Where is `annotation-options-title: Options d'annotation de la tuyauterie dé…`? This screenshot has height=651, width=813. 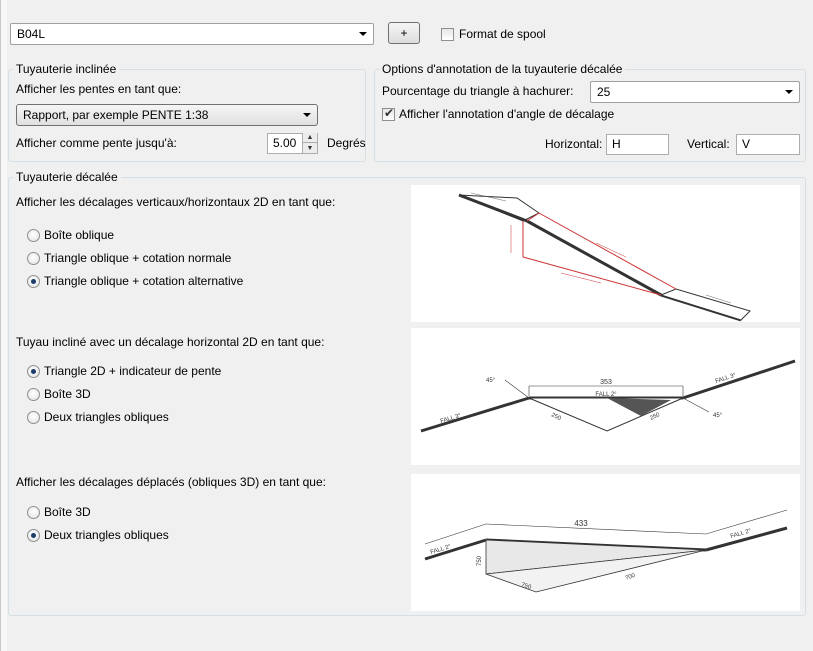
annotation-options-title: Options d'annotation de la tuyauterie dé… is located at coordinates (502, 69).